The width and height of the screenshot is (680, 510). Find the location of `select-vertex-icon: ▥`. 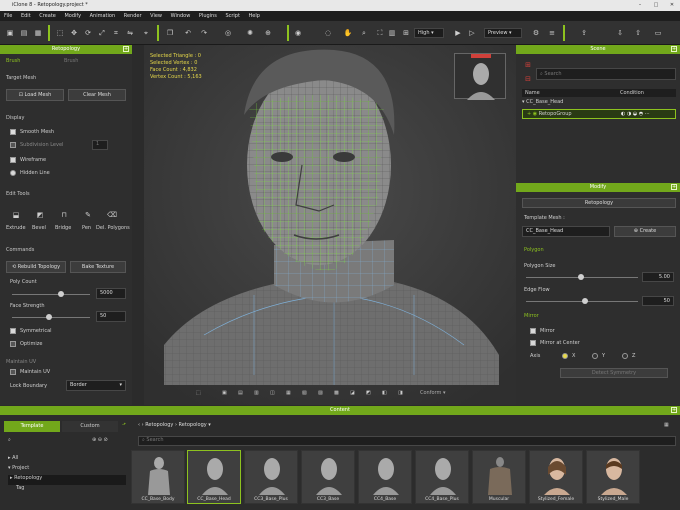

select-vertex-icon: ▥ is located at coordinates (256, 393).